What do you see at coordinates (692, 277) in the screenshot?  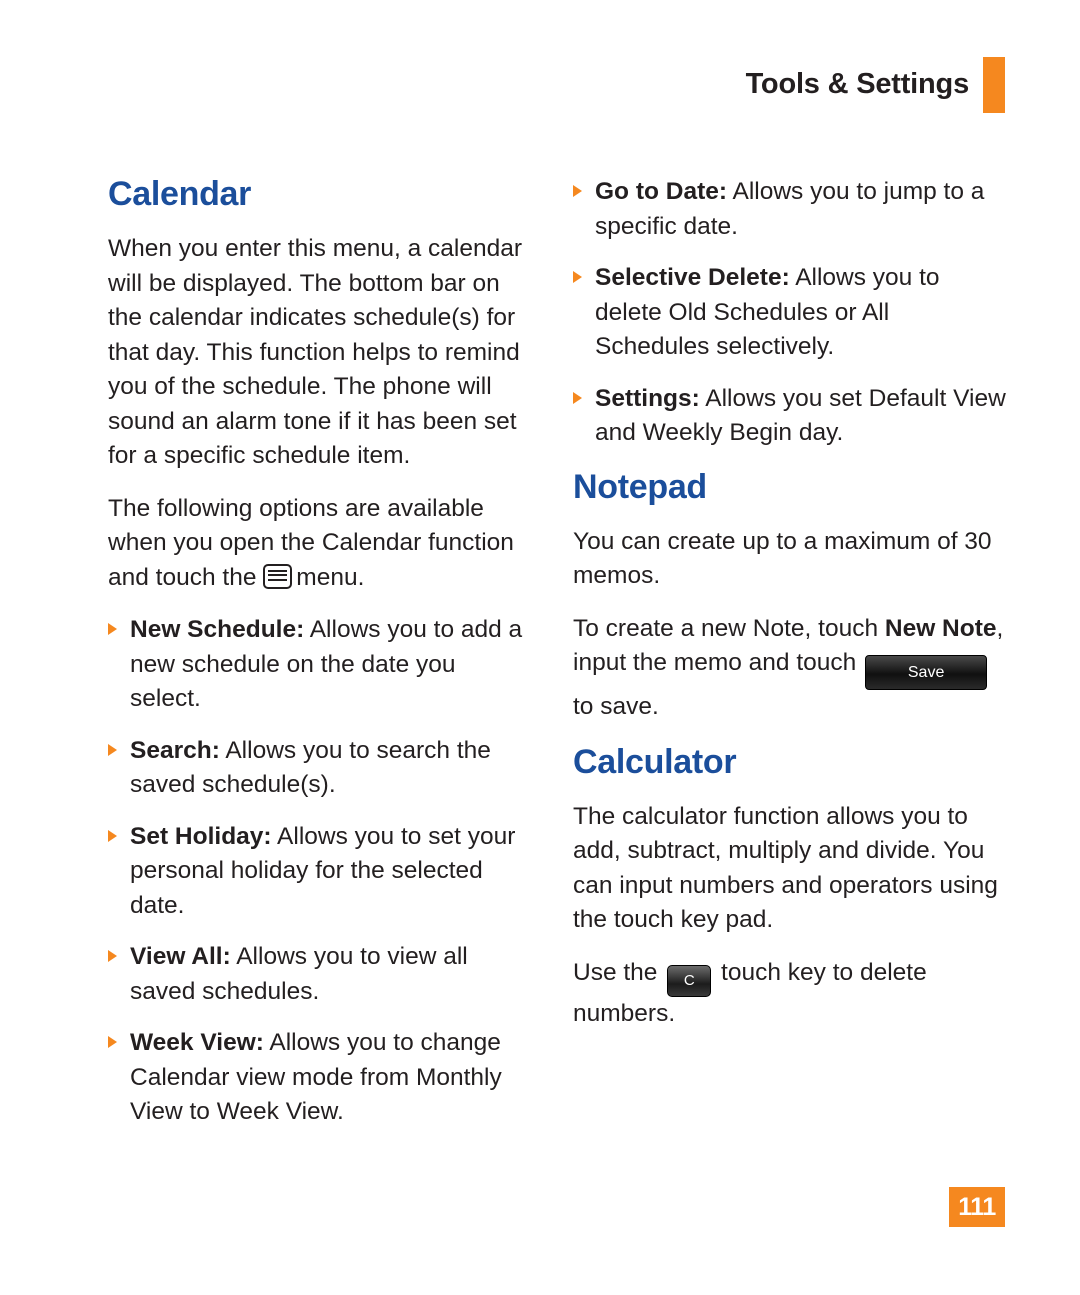 I see `list-item-term: Selective Delete:` at bounding box center [692, 277].